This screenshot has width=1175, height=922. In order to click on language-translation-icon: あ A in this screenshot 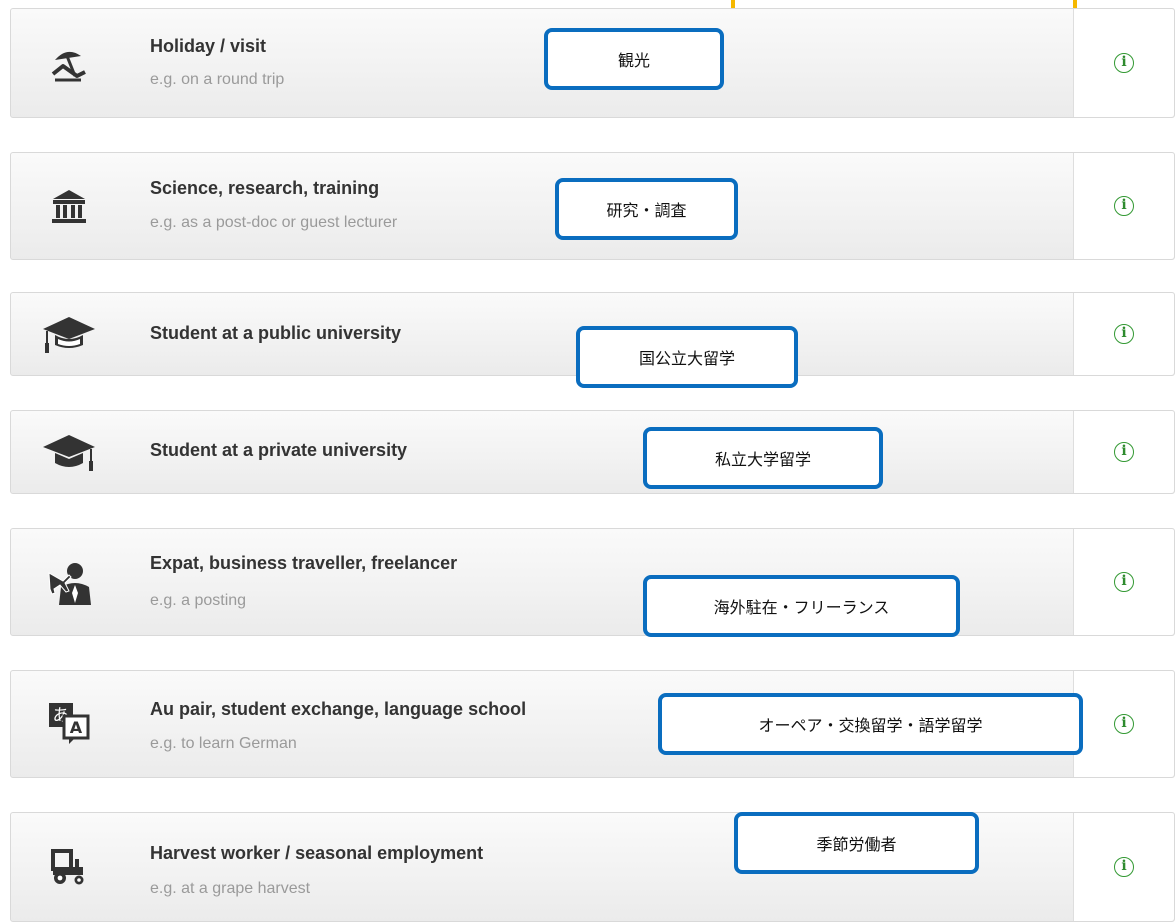, I will do `click(69, 723)`.